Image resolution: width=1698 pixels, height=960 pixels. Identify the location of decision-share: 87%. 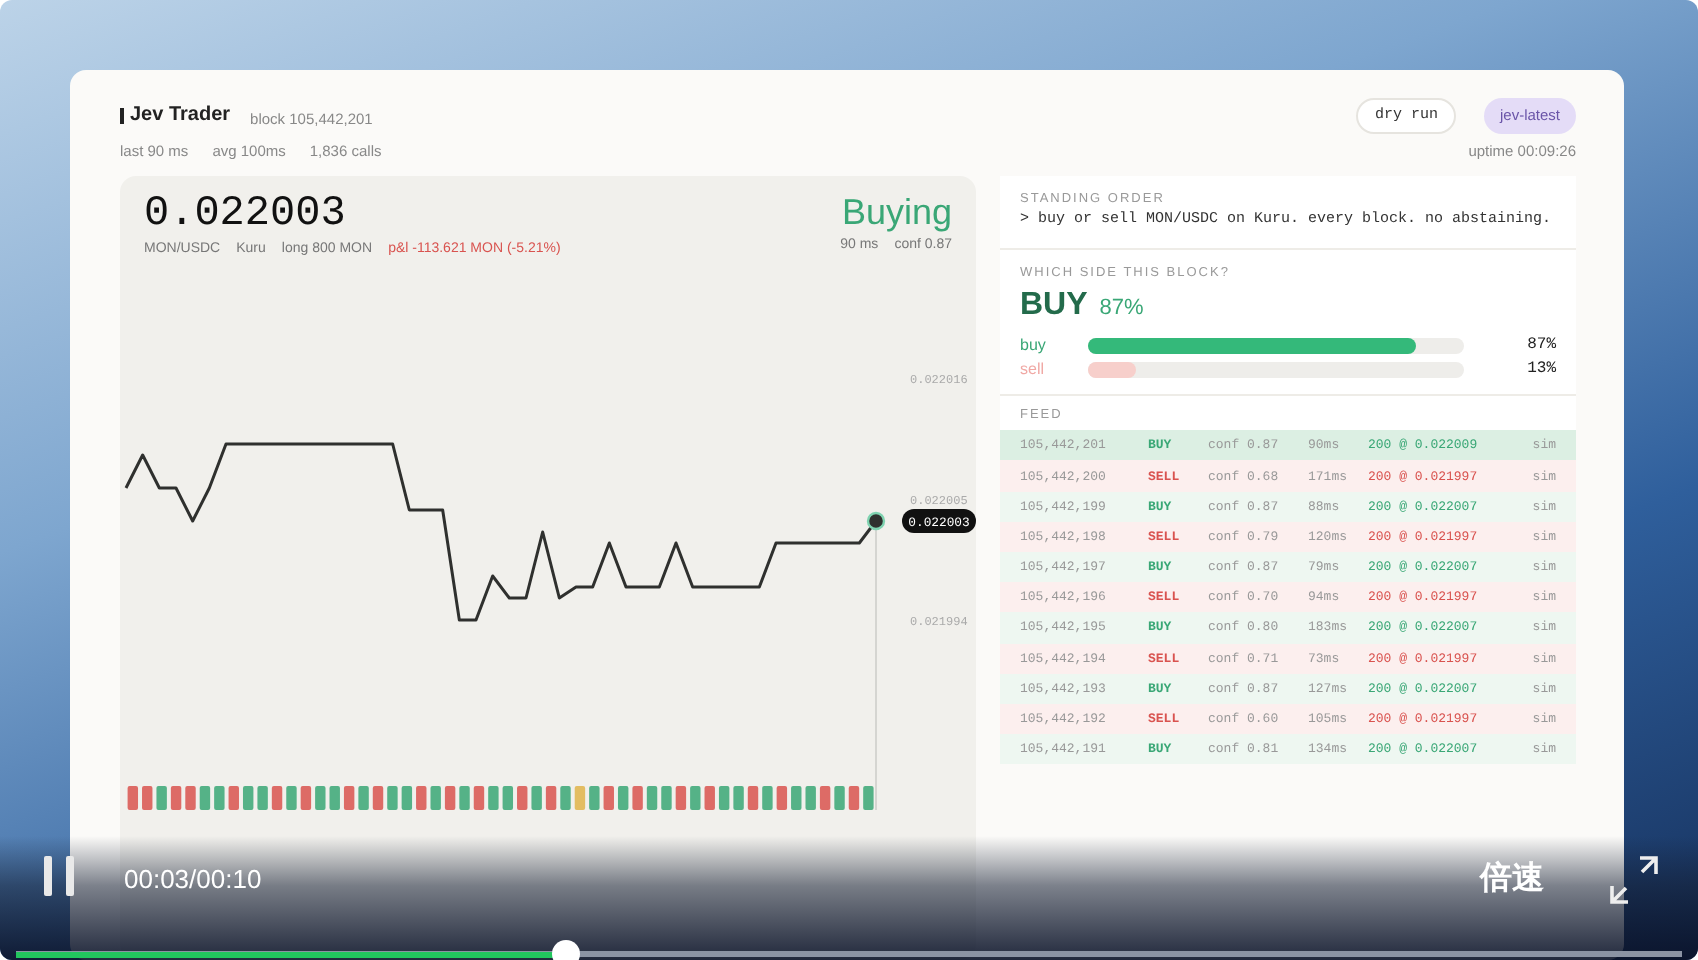
(1121, 308).